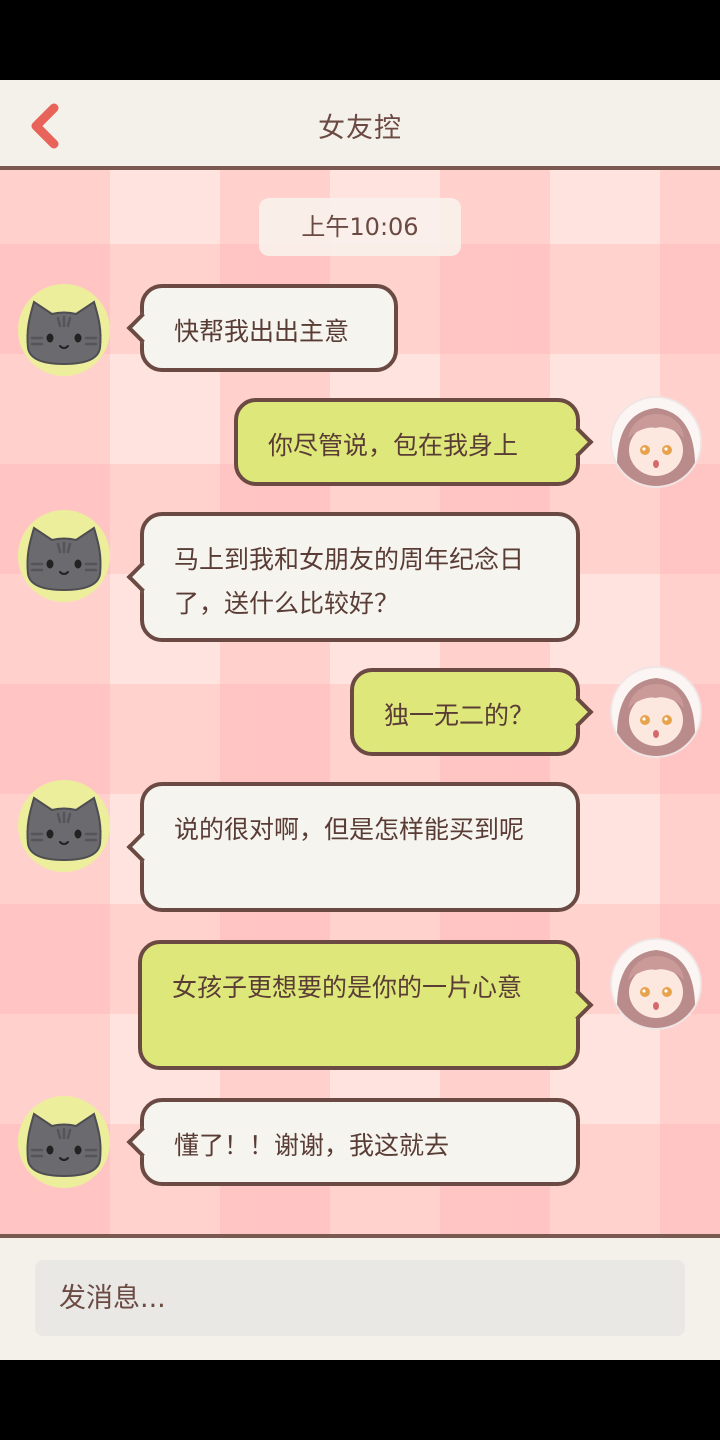  Describe the element at coordinates (262, 331) in the screenshot. I see `message-text: 快帮我出出主意` at that location.